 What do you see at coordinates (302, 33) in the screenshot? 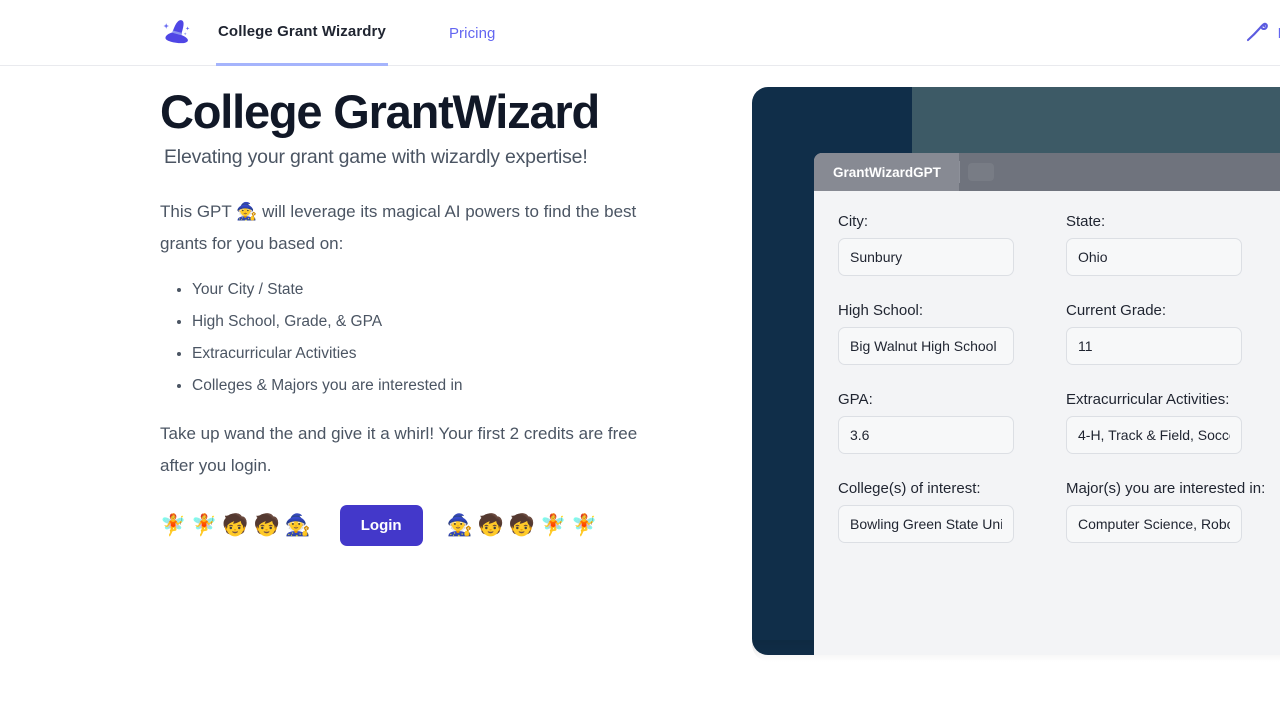
I see `nav-link-college-grant-wizardry: College Grant Wizardry` at bounding box center [302, 33].